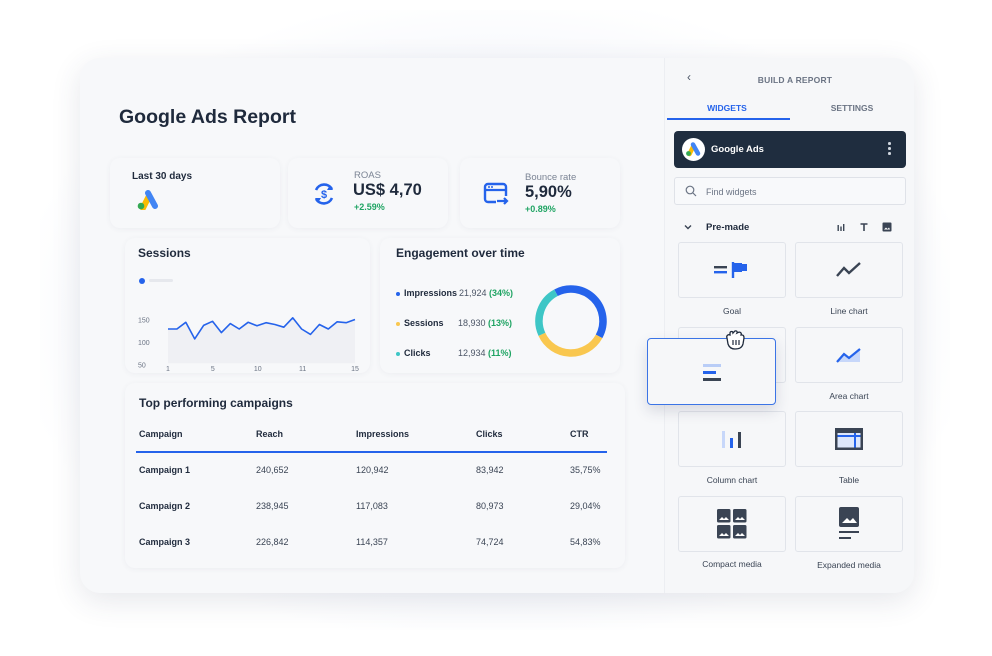  I want to click on dollar-refresh-icon: $, so click(324, 194).